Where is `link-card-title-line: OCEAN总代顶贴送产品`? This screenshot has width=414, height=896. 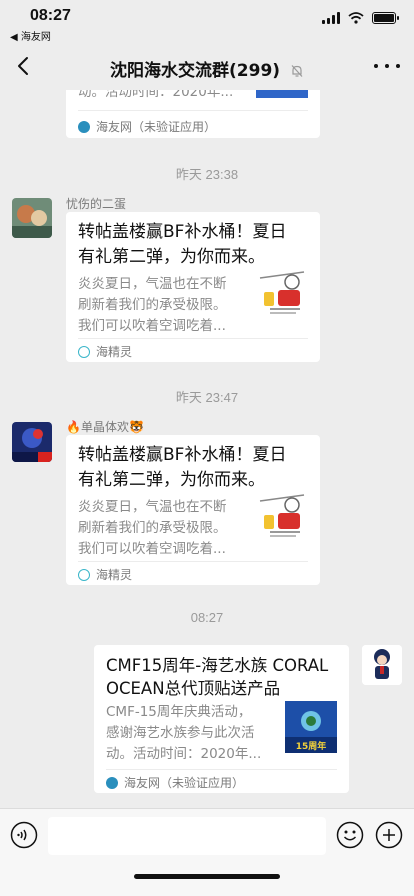
link-card-title-line: OCEAN总代顶贴送产品 is located at coordinates (193, 688).